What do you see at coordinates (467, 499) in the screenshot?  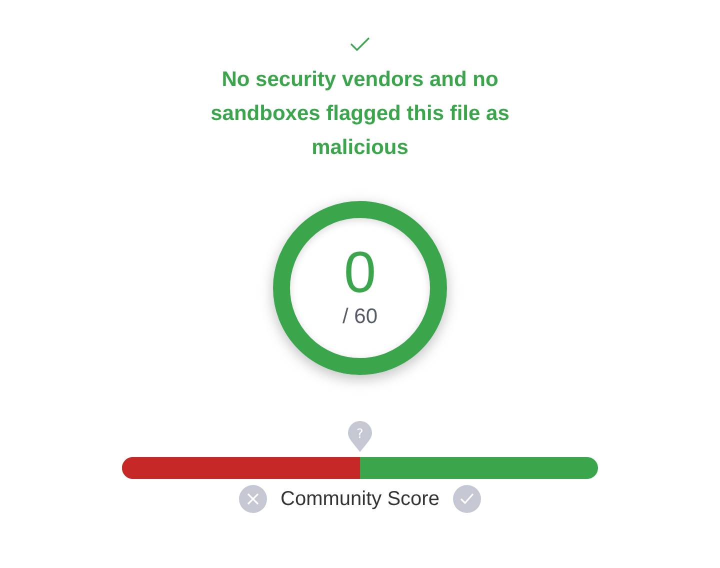 I see `check-circle-icon` at bounding box center [467, 499].